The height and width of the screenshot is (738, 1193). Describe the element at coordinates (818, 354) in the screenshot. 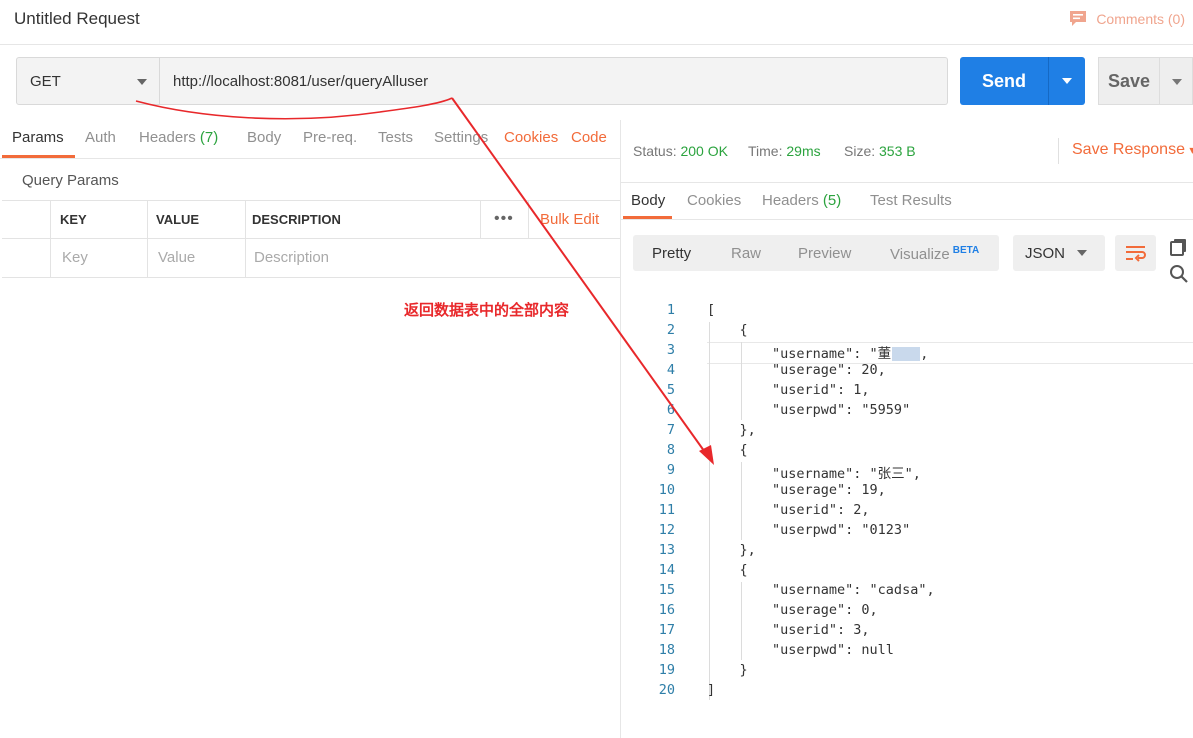

I see `code-line: "username": "董,` at that location.